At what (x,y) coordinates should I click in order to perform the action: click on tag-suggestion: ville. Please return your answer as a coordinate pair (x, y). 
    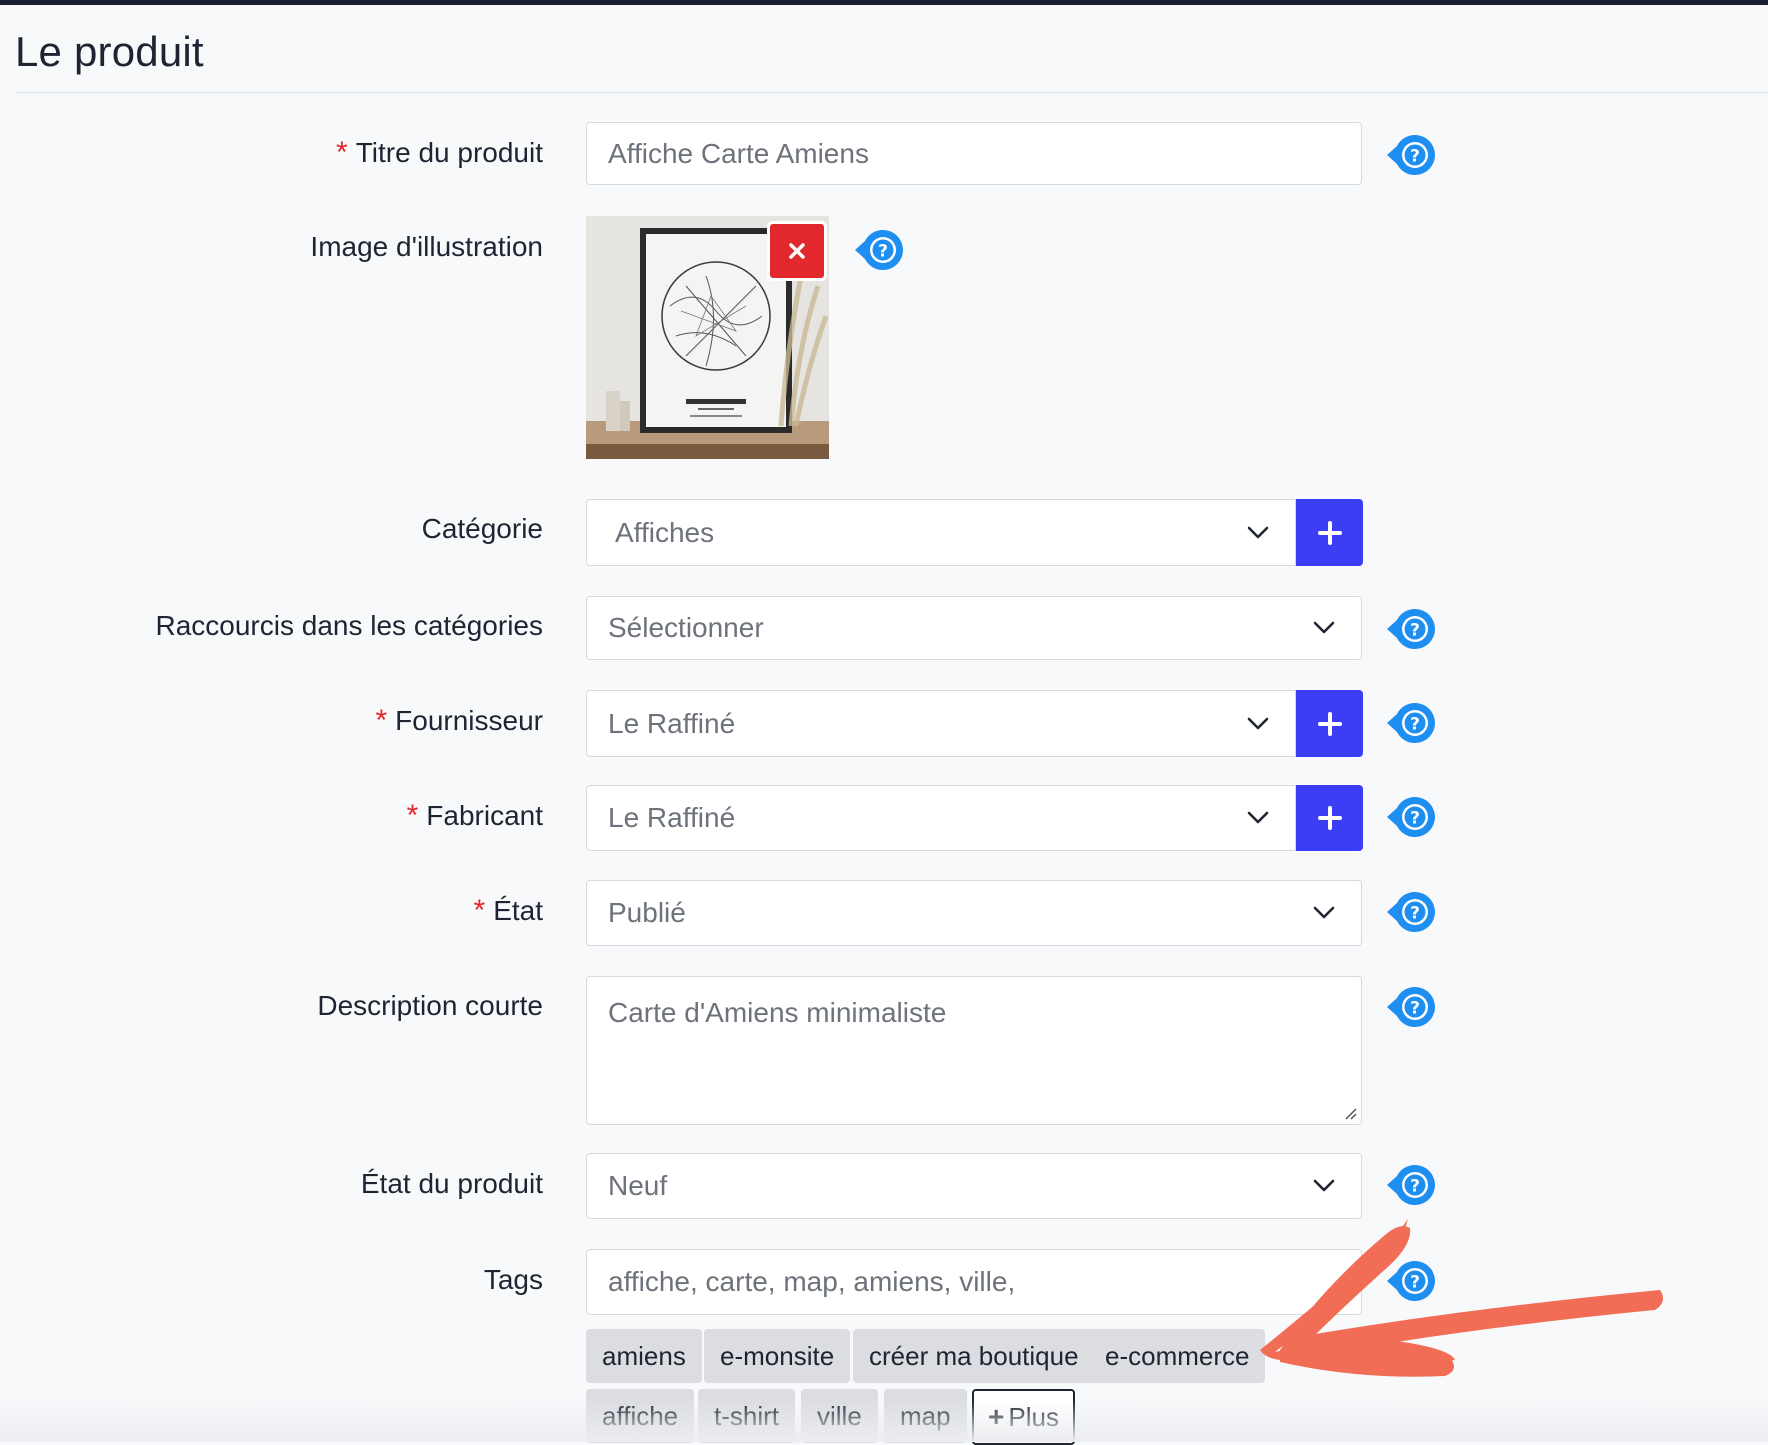
    Looking at the image, I should click on (839, 1416).